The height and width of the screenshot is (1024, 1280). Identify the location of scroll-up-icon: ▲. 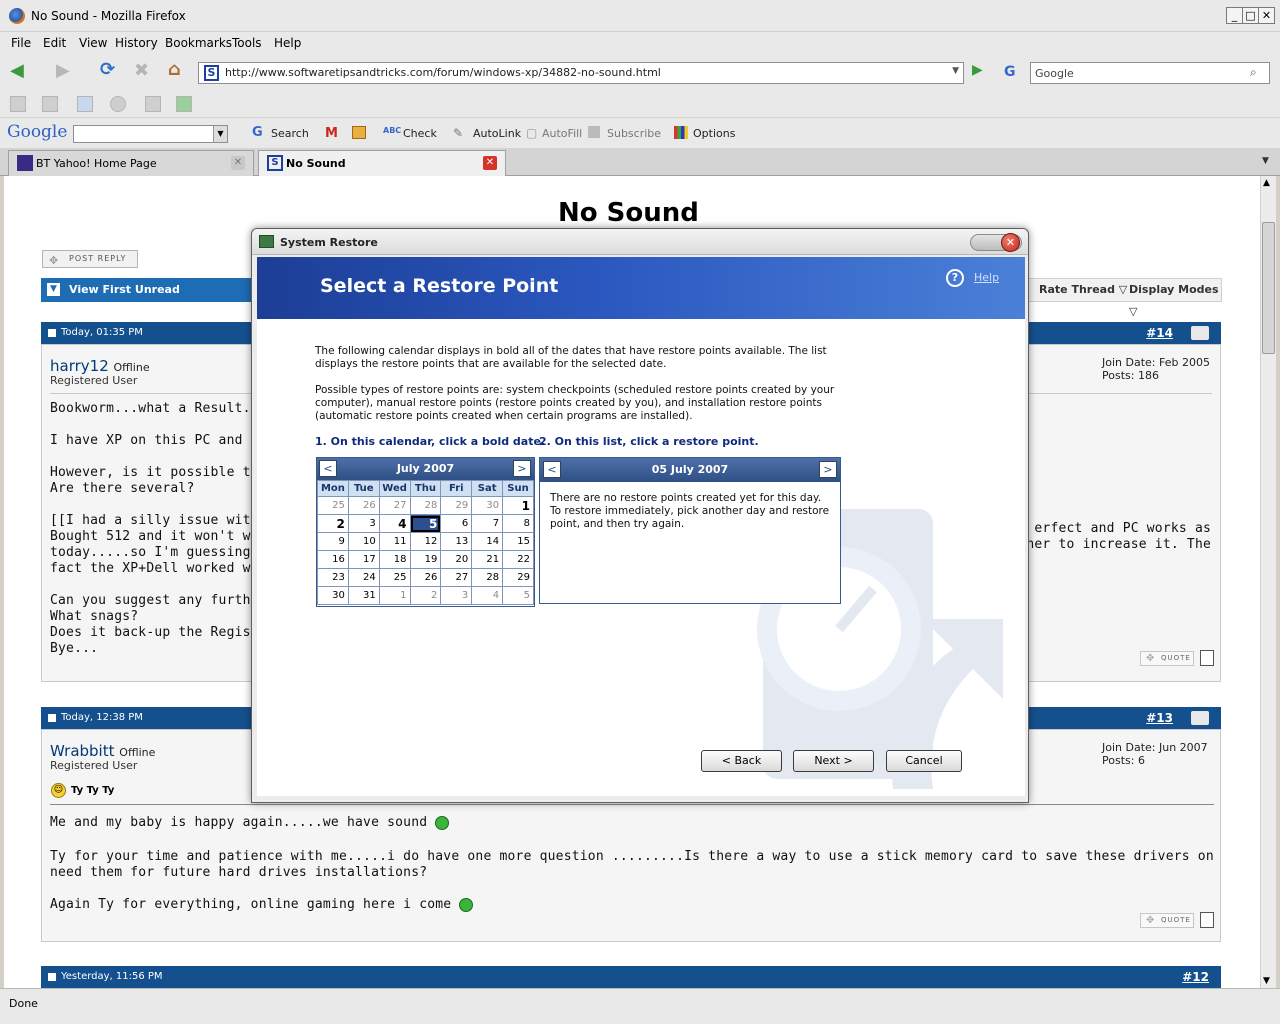
(1266, 183).